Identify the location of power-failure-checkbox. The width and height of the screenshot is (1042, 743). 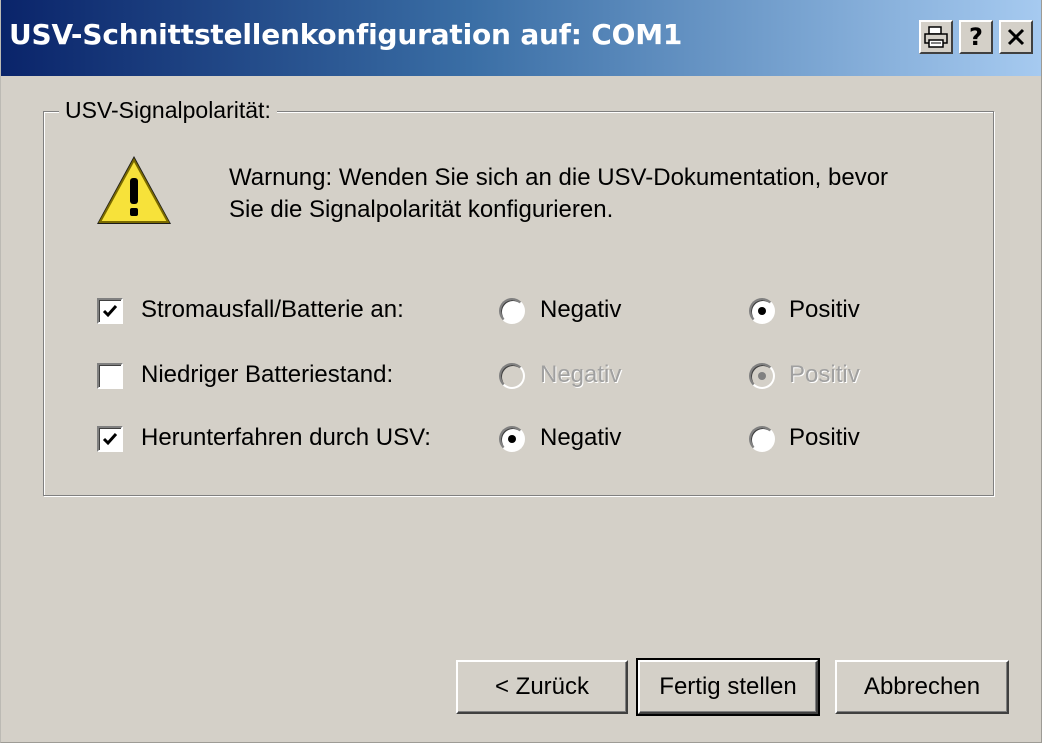
(110, 311).